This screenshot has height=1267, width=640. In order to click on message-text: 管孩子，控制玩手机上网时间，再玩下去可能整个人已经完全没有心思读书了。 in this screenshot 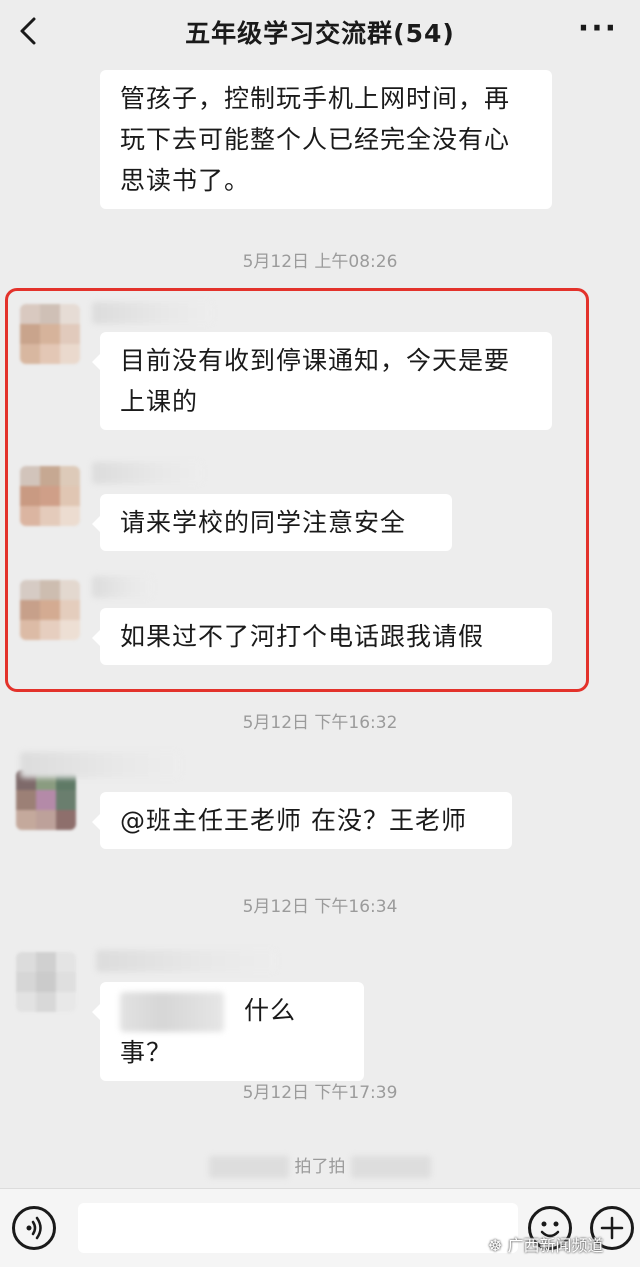, I will do `click(315, 139)`.